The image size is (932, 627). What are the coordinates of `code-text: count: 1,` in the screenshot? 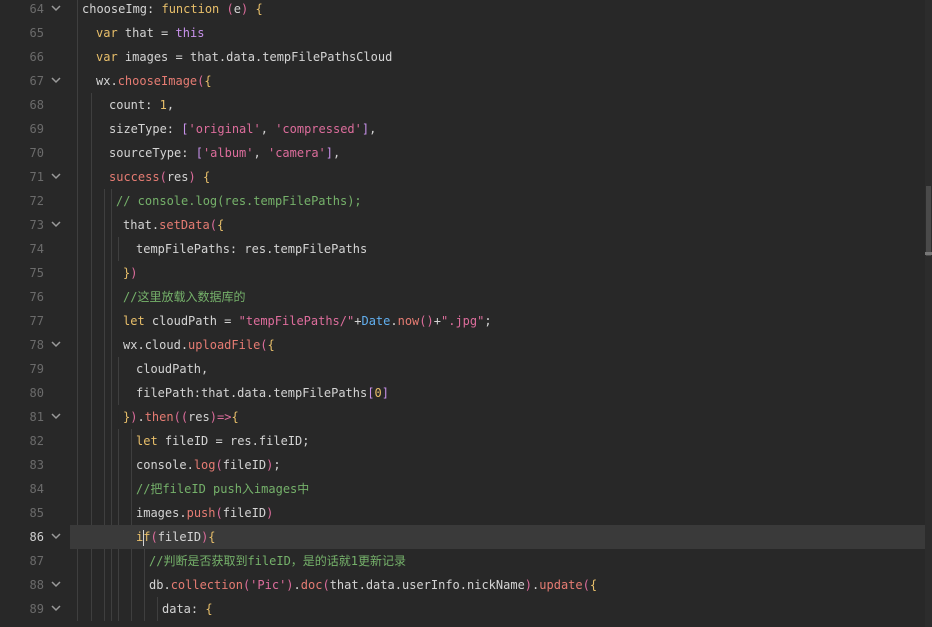 It's located at (142, 105).